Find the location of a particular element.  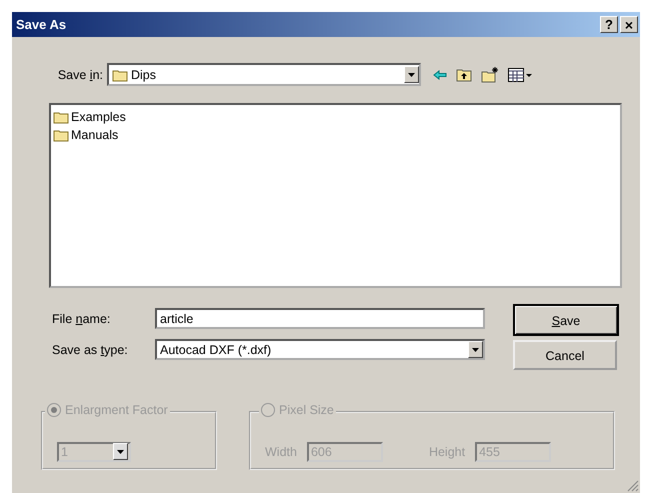

cancel-button: Cancel is located at coordinates (565, 355).